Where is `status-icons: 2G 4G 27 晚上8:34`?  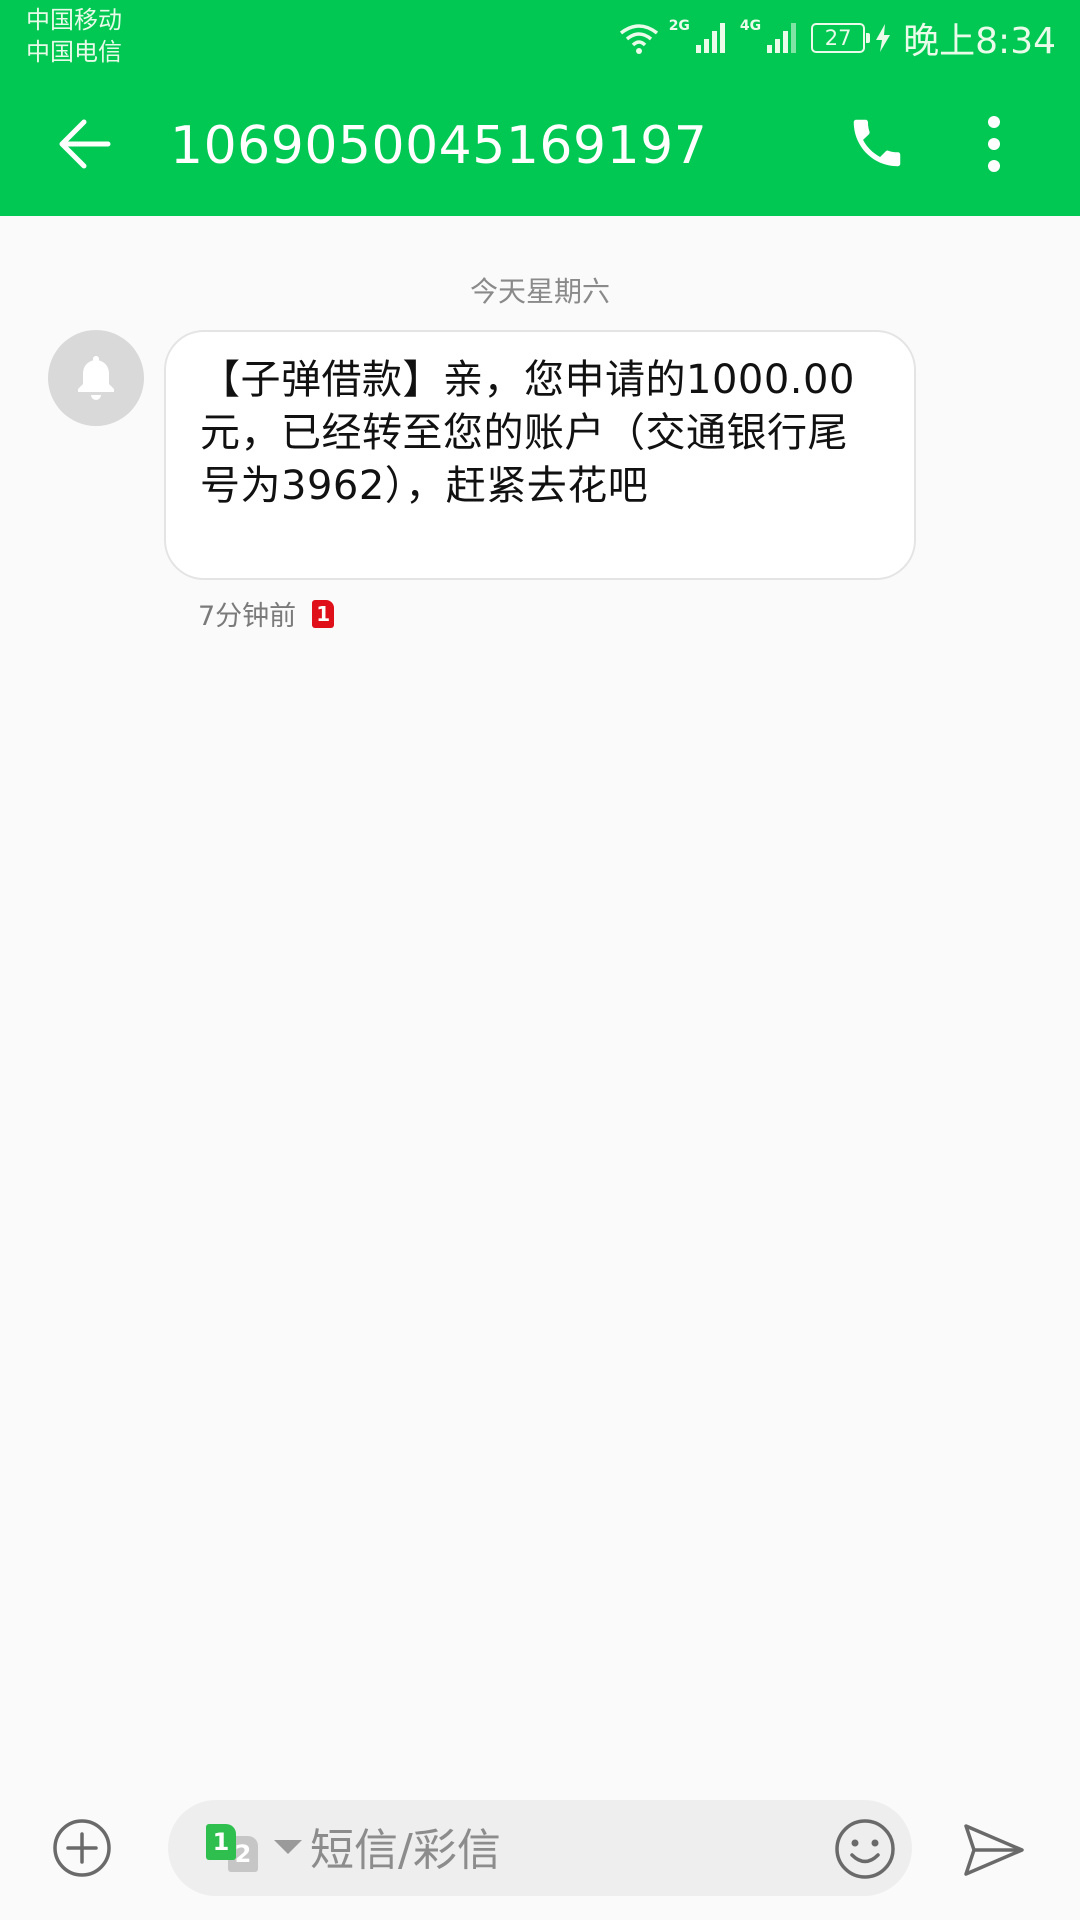 status-icons: 2G 4G 27 晚上8:34 is located at coordinates (837, 38).